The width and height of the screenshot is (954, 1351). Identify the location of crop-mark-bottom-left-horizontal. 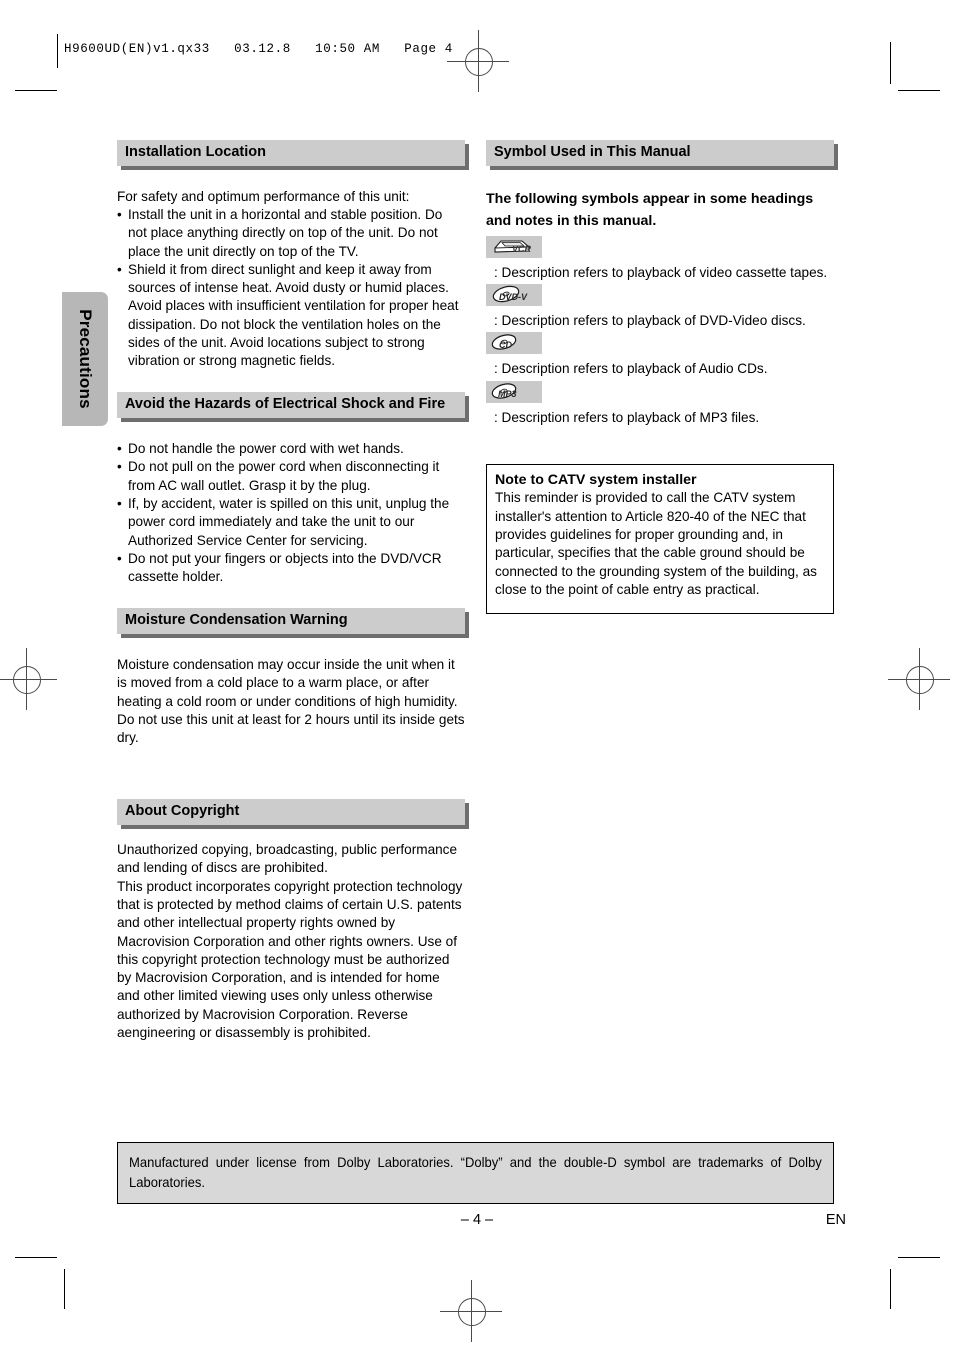
(36, 1257).